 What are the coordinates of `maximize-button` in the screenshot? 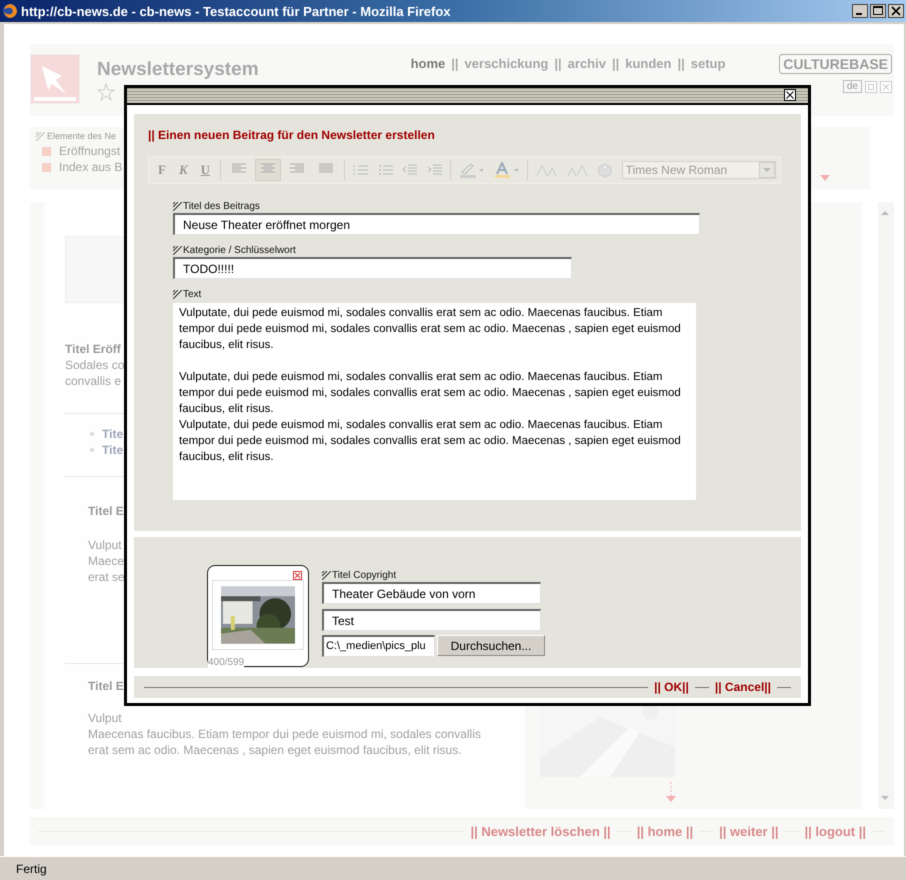 It's located at (878, 11).